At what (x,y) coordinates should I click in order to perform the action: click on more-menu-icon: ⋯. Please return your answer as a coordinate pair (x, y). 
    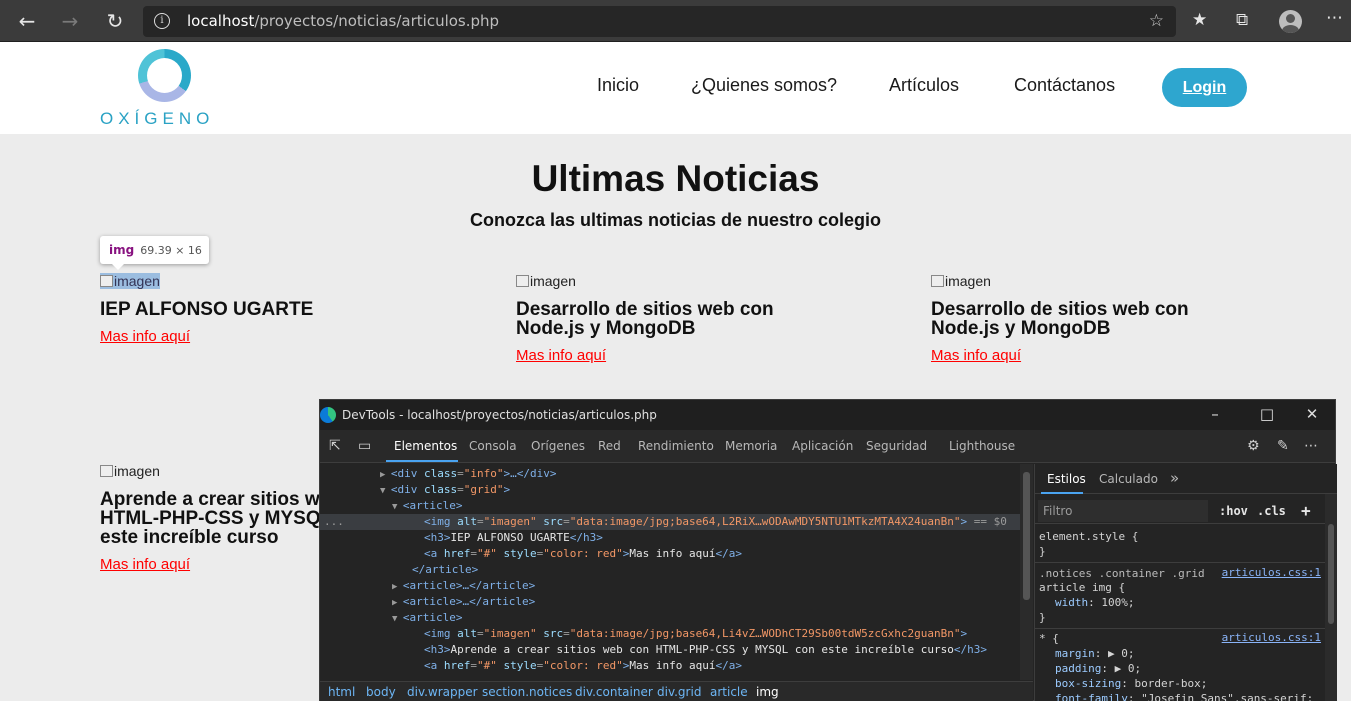
    Looking at the image, I should click on (1334, 18).